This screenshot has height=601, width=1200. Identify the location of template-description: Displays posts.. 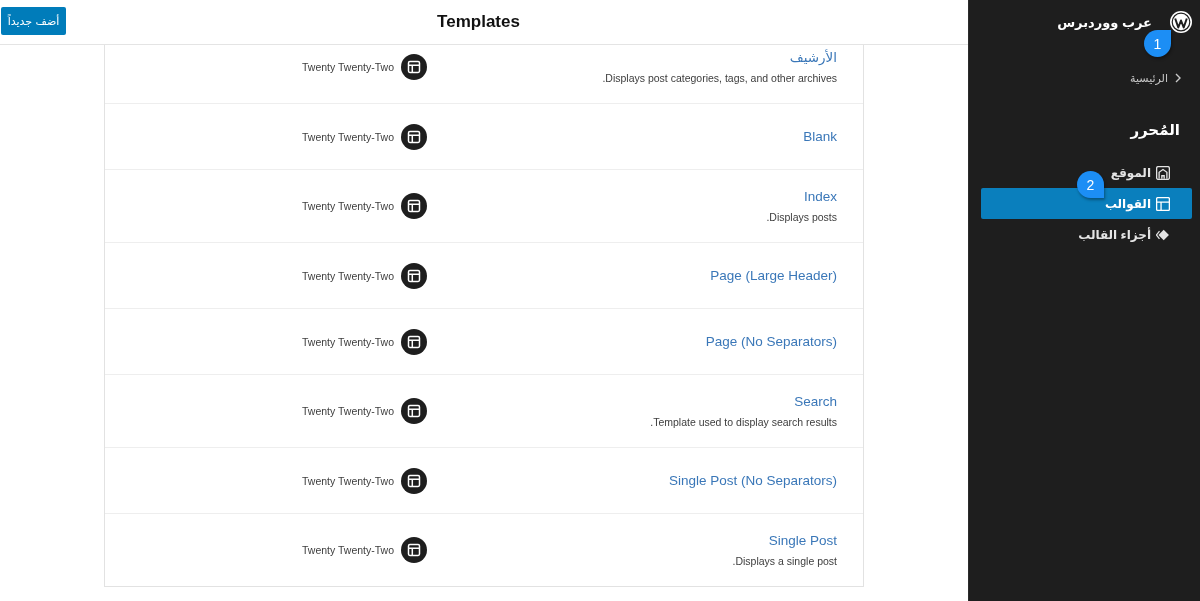
(801, 217).